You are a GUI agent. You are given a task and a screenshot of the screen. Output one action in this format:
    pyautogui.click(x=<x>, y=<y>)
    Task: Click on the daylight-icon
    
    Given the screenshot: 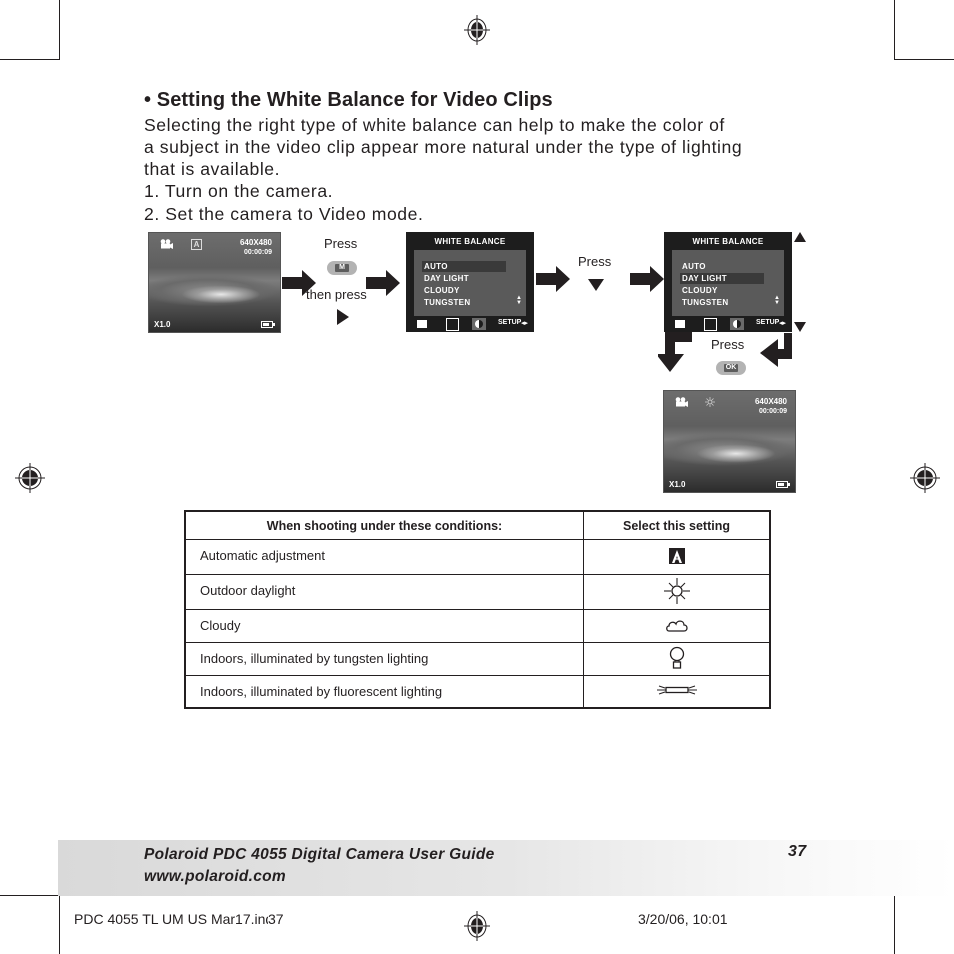 What is the action you would take?
    pyautogui.click(x=710, y=402)
    